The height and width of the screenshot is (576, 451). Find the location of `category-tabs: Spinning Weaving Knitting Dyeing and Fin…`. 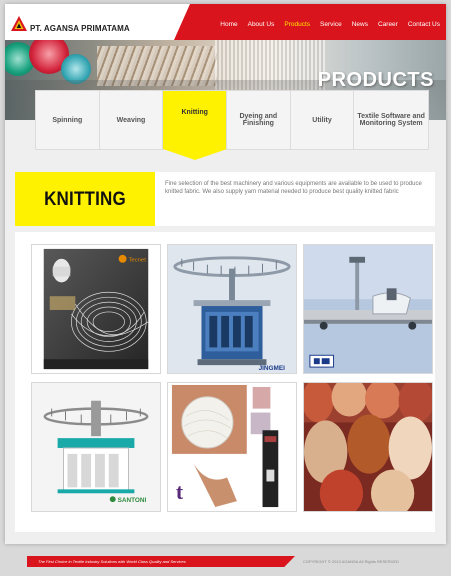

category-tabs: Spinning Weaving Knitting Dyeing and Fin… is located at coordinates (232, 125).